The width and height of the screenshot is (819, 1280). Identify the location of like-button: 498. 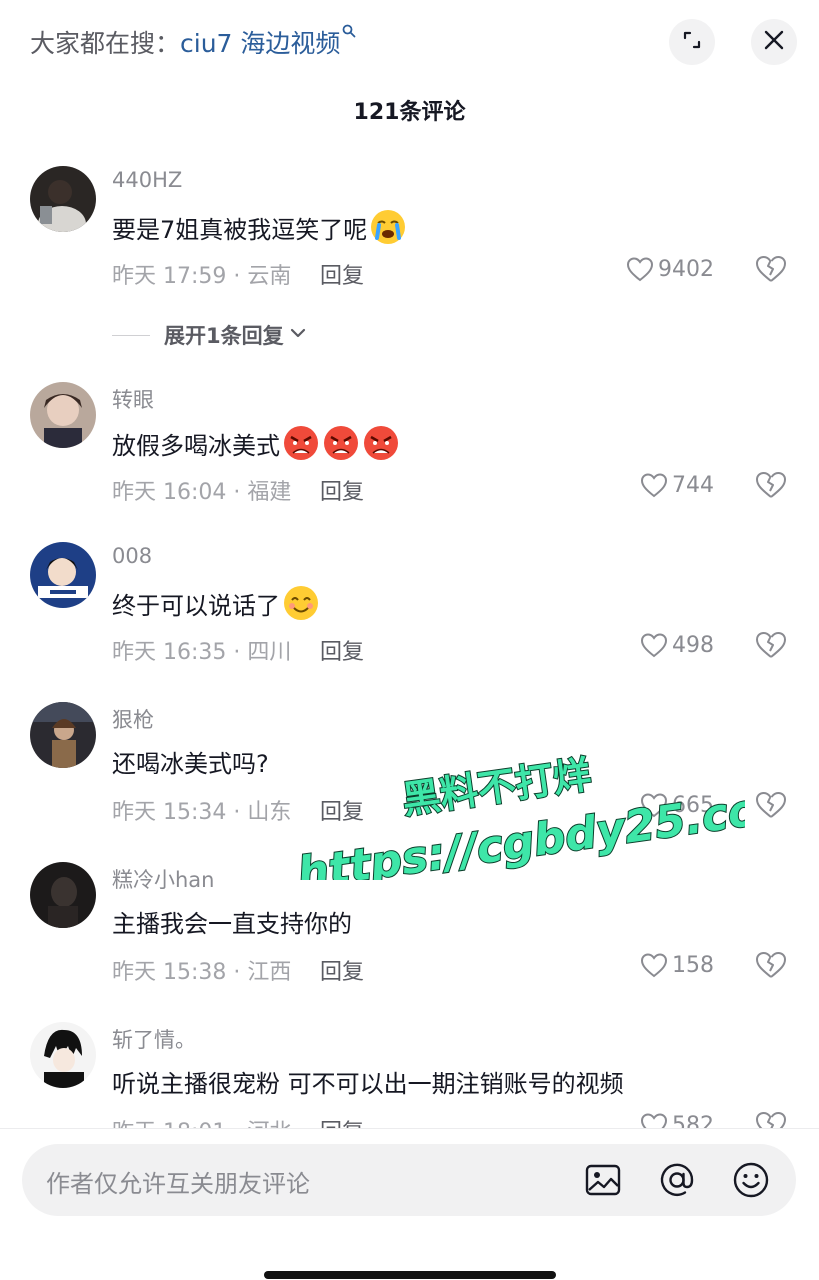
(677, 645).